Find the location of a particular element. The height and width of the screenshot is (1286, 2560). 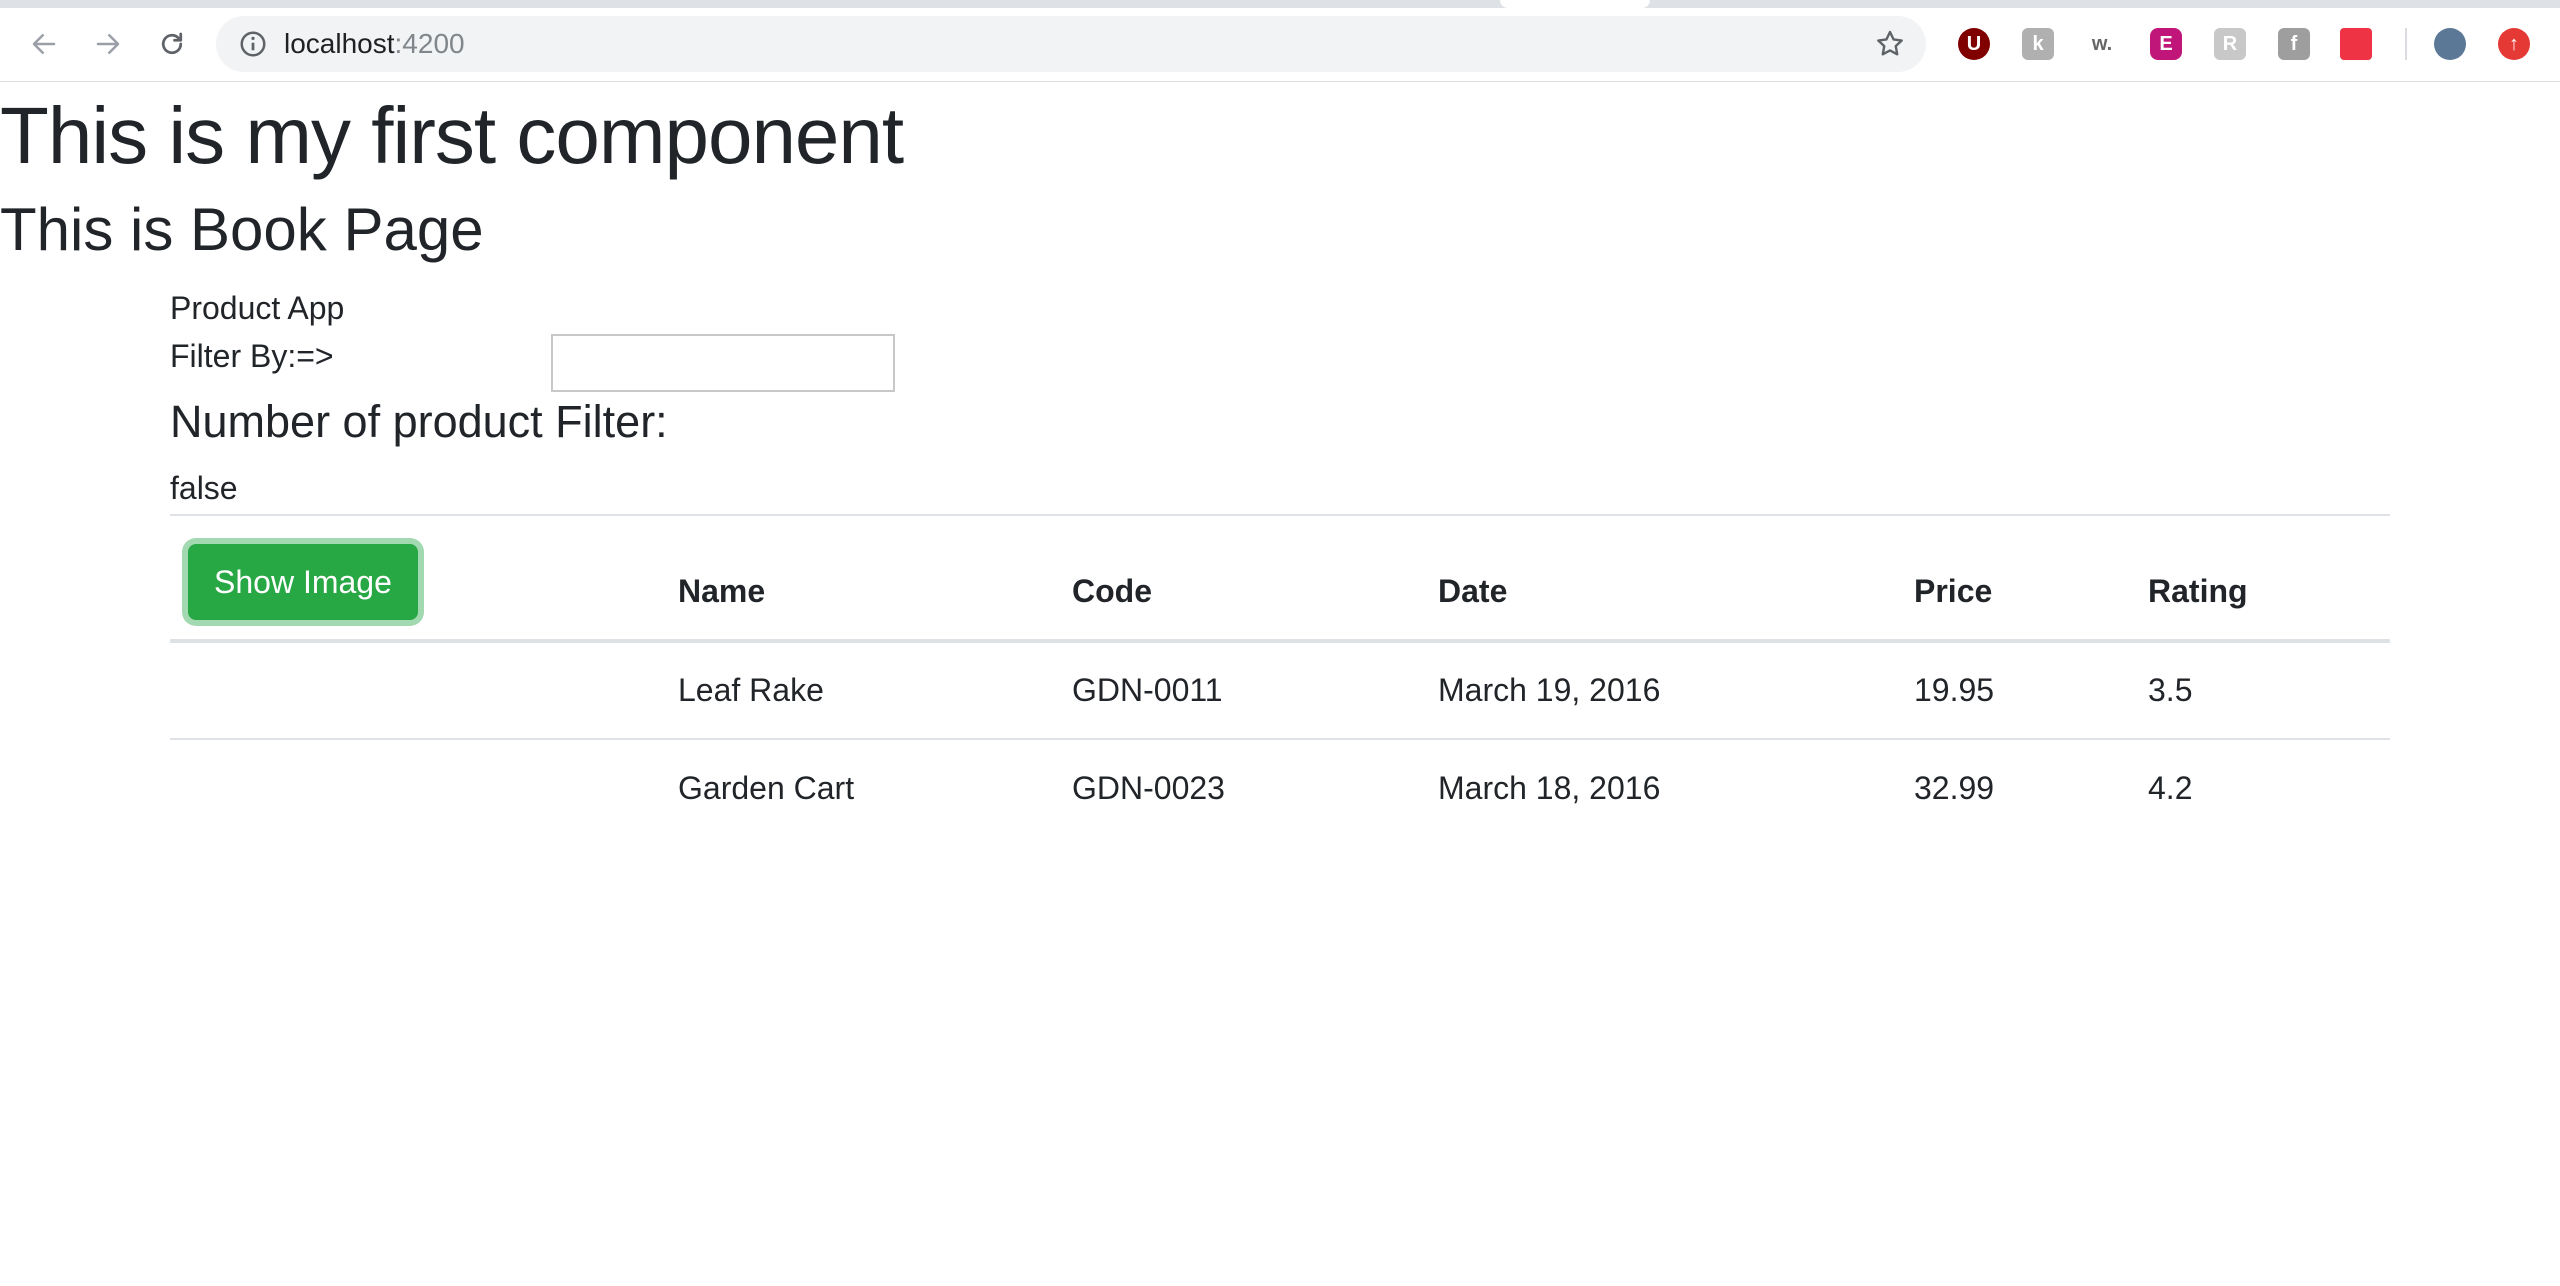

r-extension-icon: R is located at coordinates (2230, 44).